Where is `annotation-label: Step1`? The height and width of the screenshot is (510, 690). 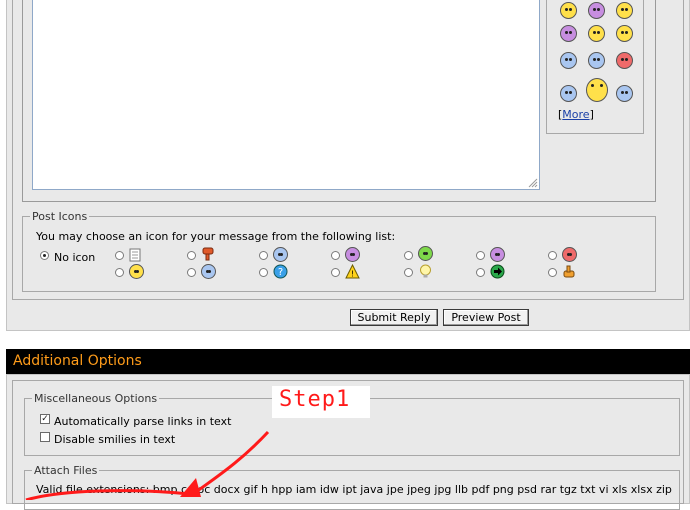
annotation-label: Step1 is located at coordinates (315, 399).